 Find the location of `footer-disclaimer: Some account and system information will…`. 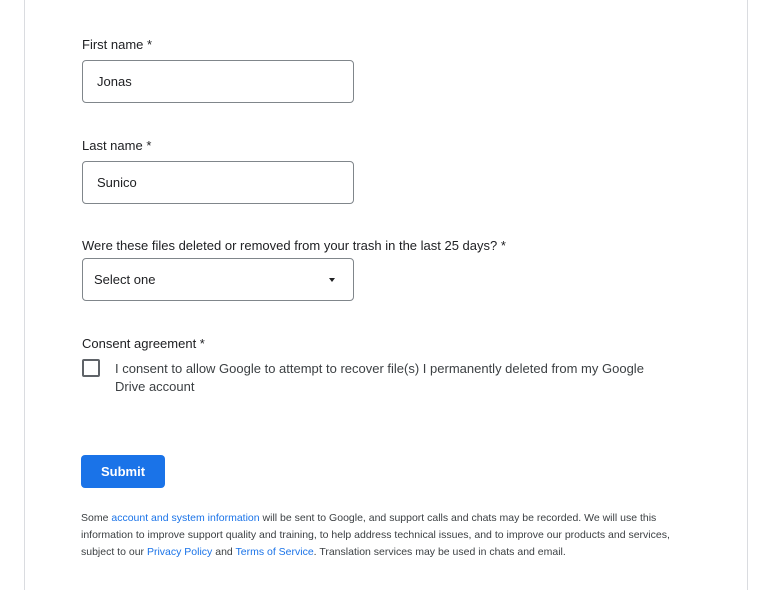

footer-disclaimer: Some account and system information will… is located at coordinates (391, 535).